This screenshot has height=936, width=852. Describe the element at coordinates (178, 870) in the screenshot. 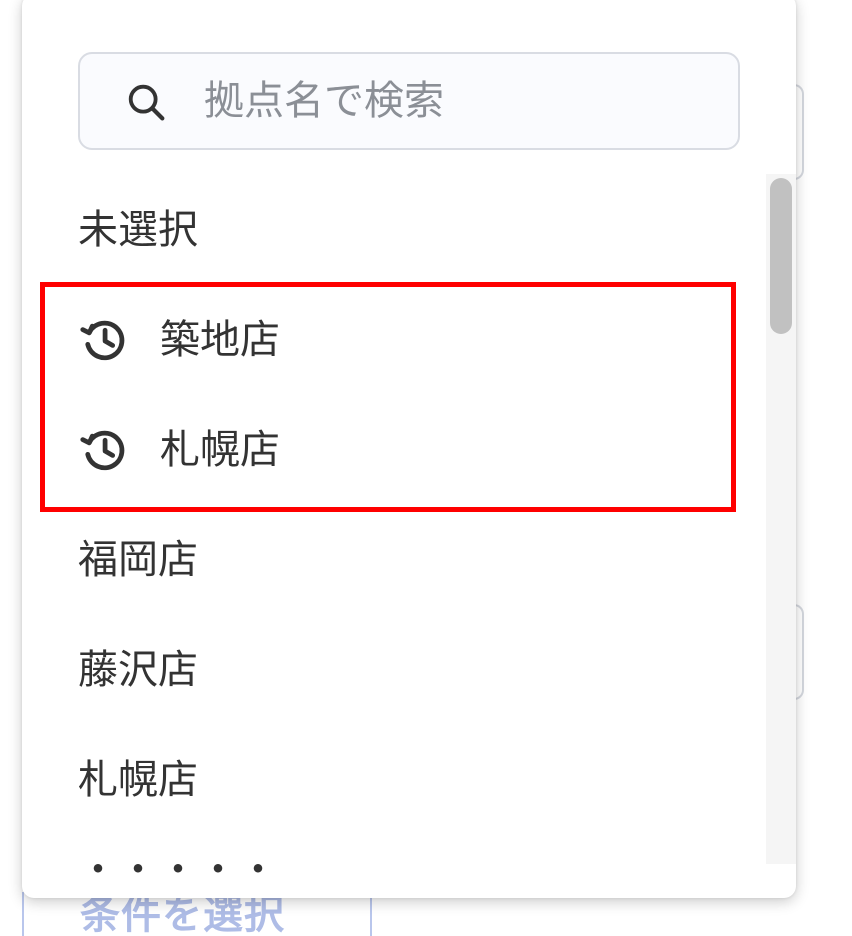

I see `option-partial: ・・・・・` at that location.